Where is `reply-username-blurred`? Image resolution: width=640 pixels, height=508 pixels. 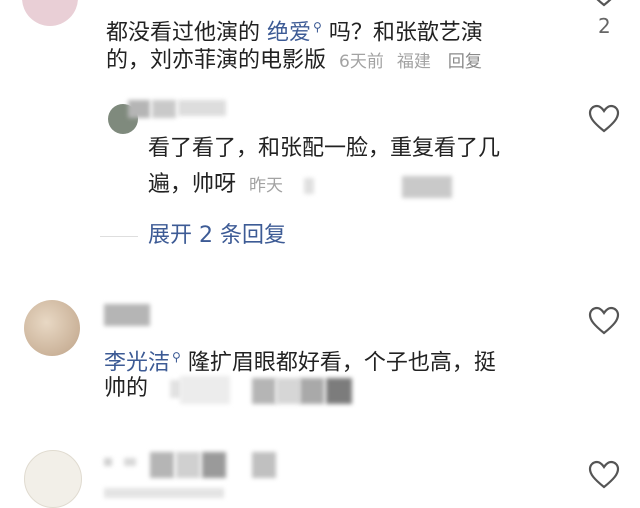
reply-username-blurred is located at coordinates (139, 109).